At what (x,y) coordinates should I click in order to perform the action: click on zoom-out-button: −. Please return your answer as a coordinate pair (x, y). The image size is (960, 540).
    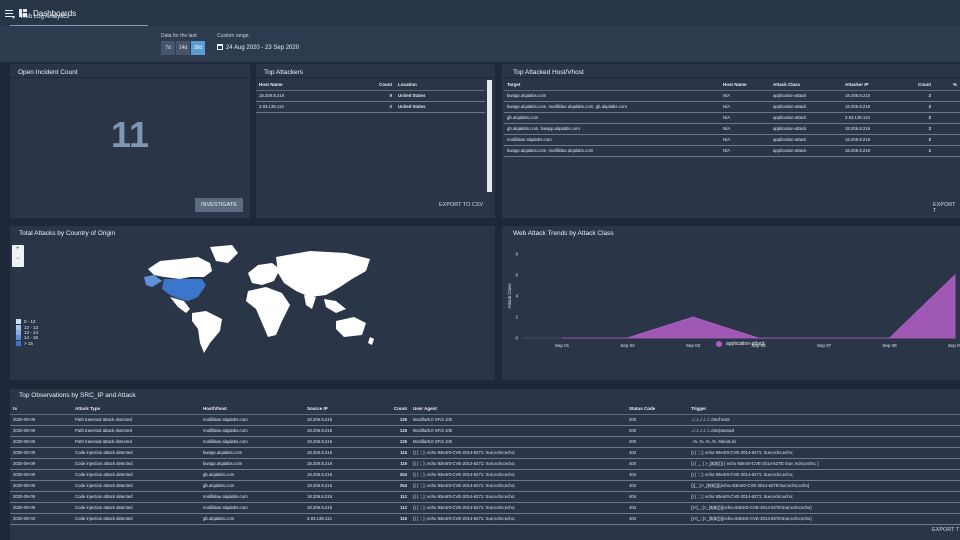
    Looking at the image, I should click on (18, 259).